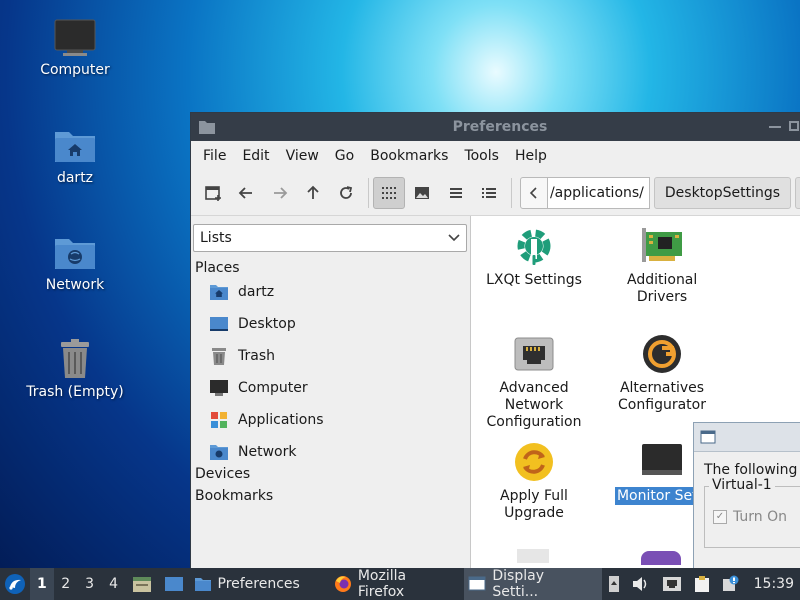 The width and height of the screenshot is (800, 600). I want to click on trash-icon, so click(219, 356).